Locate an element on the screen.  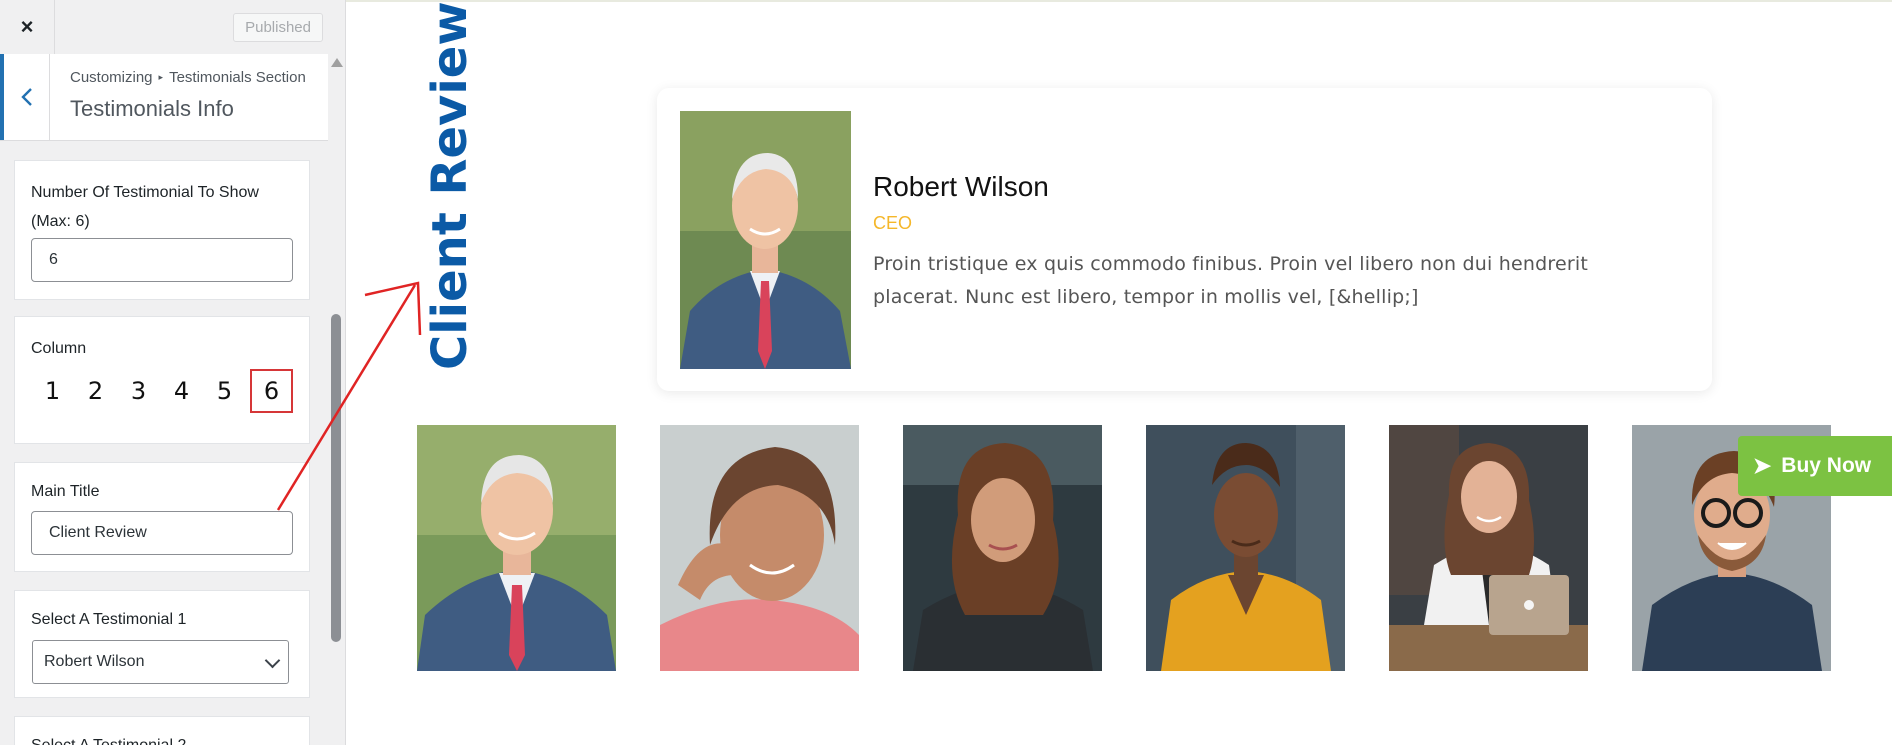
buy-now-button: ➤ Buy Now is located at coordinates (1815, 466).